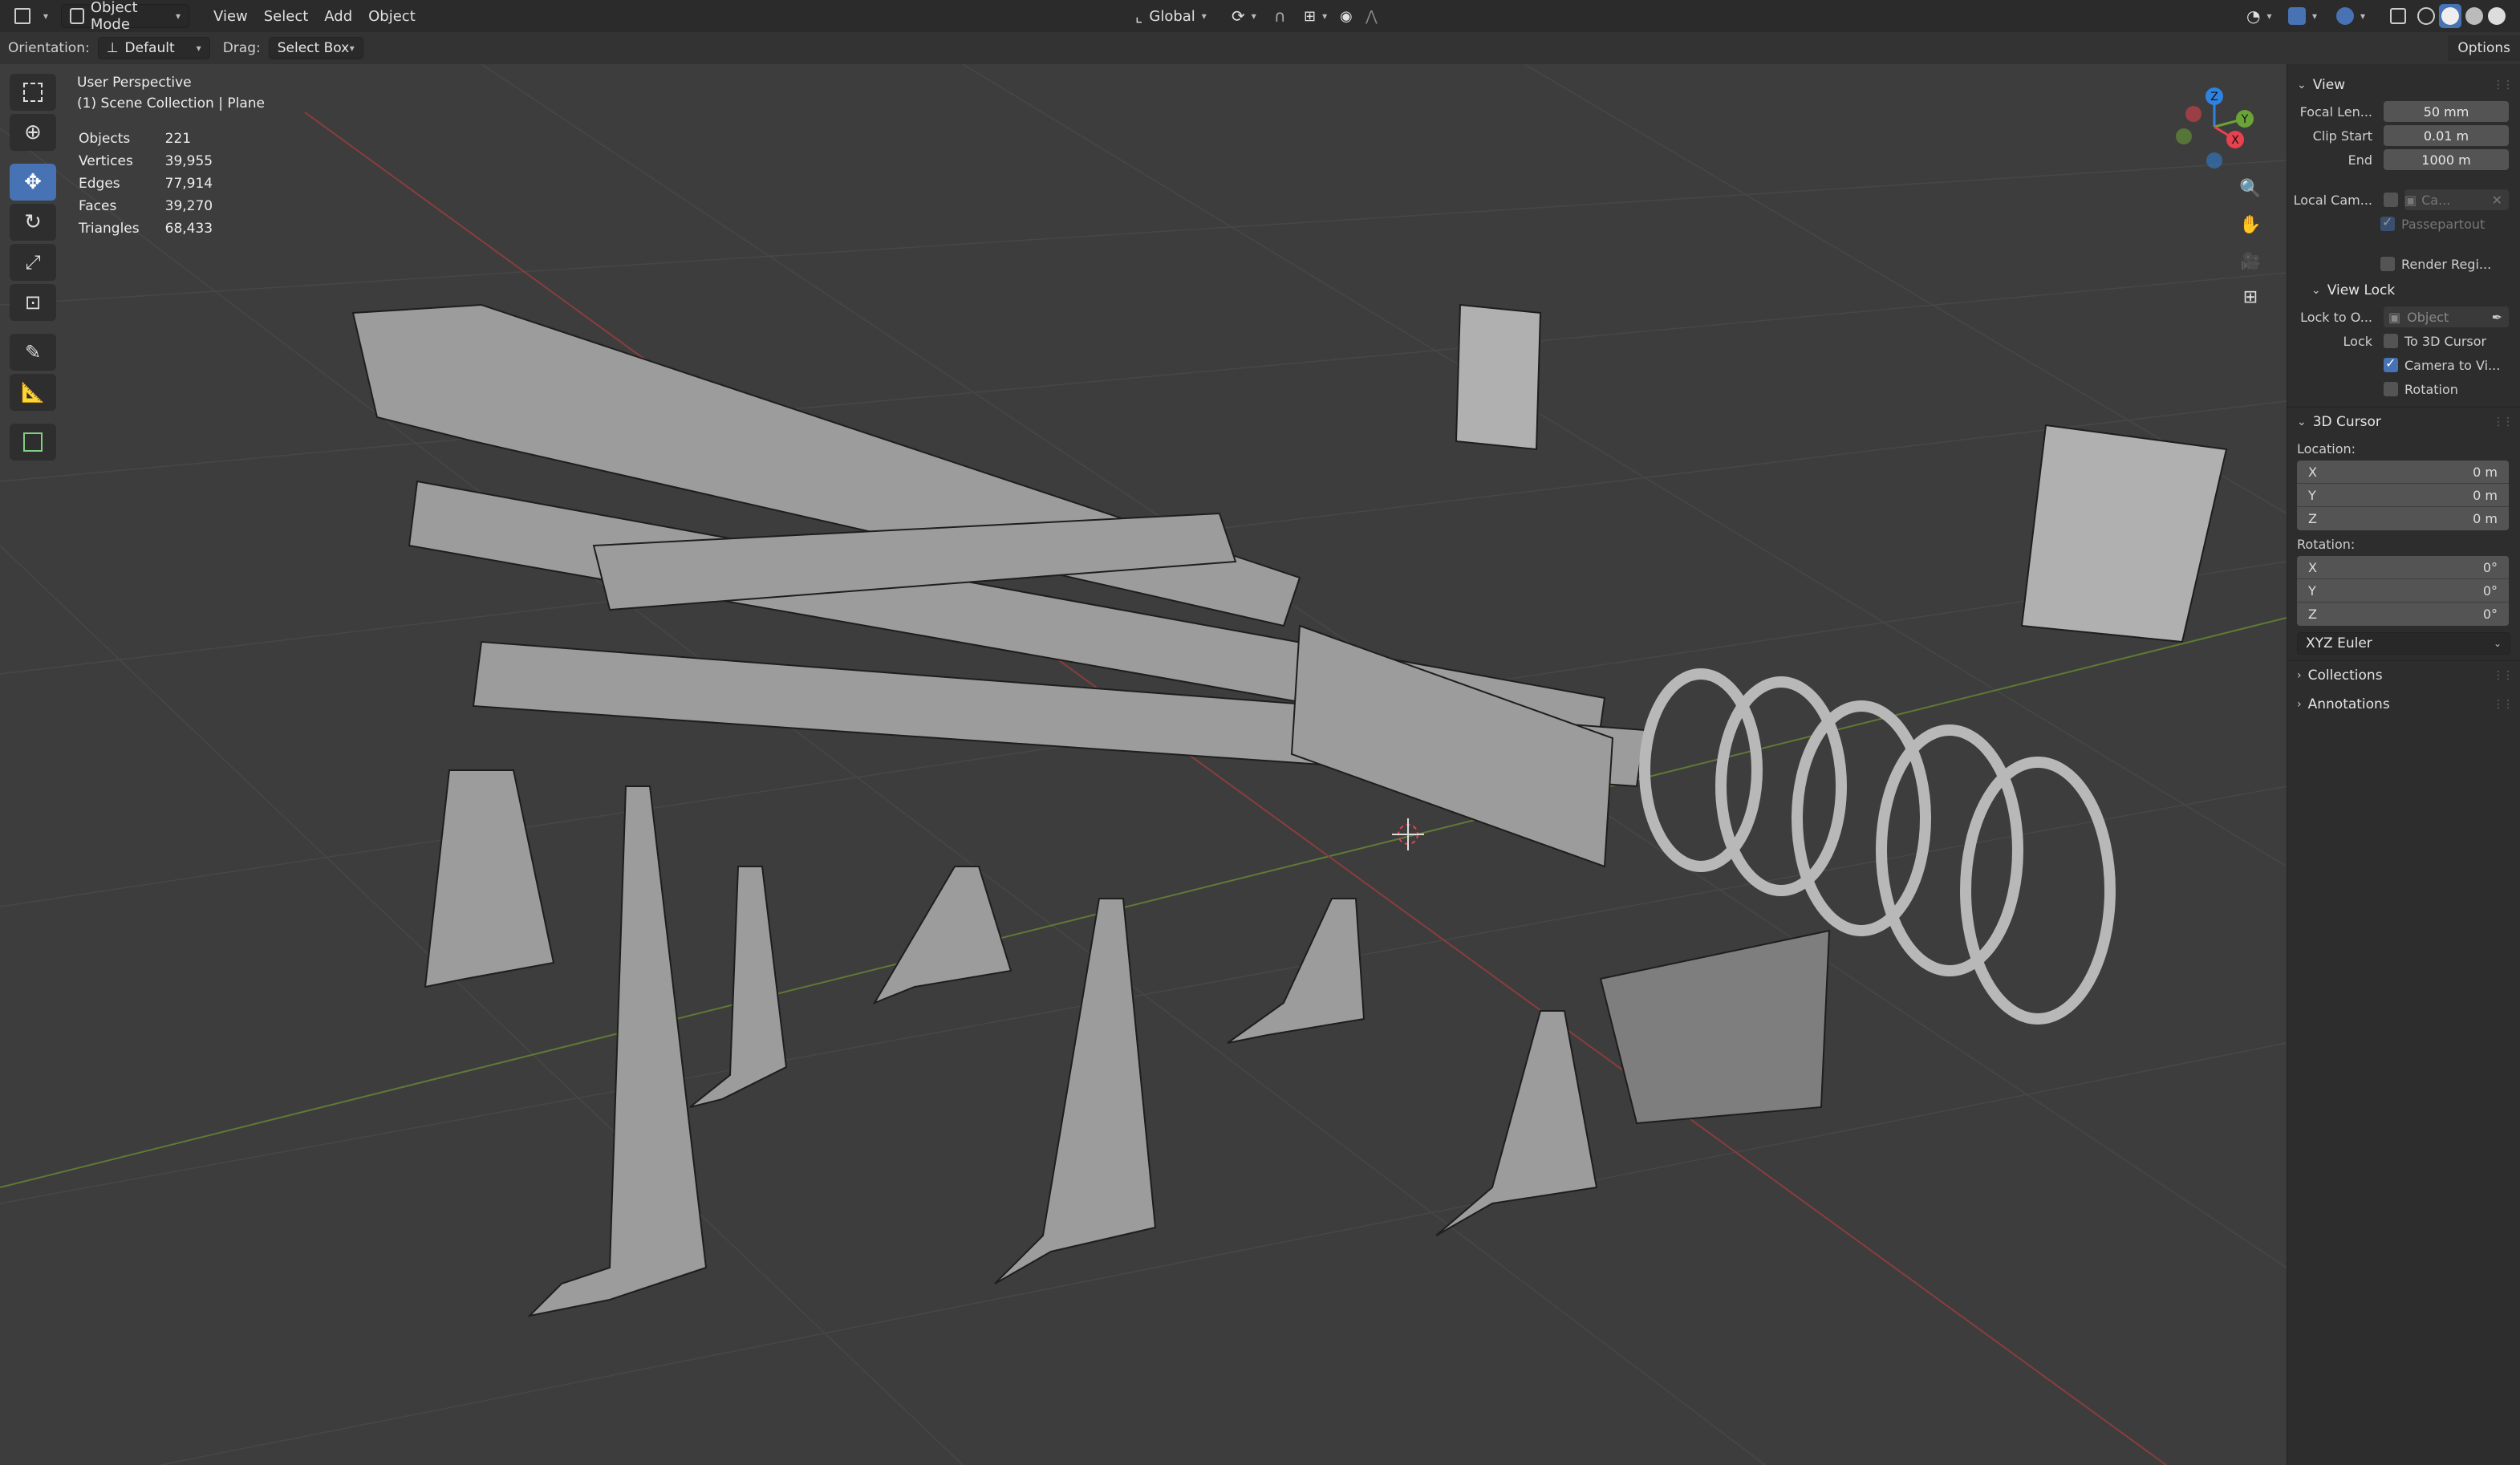 The image size is (2520, 1465). What do you see at coordinates (2403, 615) in the screenshot?
I see `cursor-rotation-z: Z 0°` at bounding box center [2403, 615].